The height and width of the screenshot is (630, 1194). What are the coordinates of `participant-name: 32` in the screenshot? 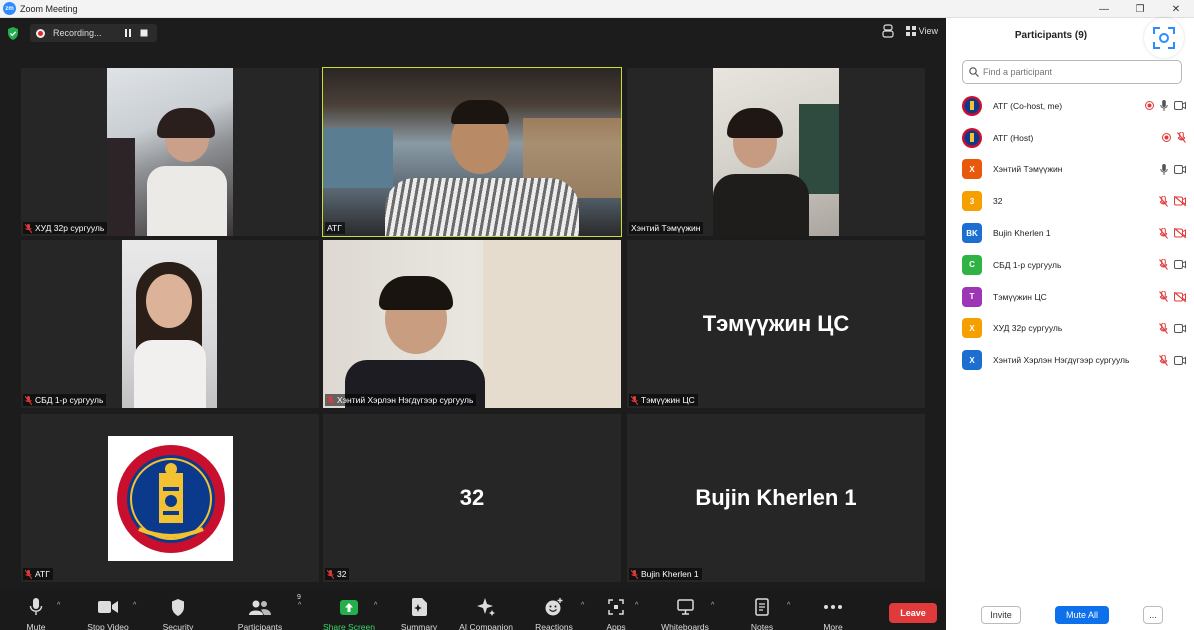 It's located at (998, 201).